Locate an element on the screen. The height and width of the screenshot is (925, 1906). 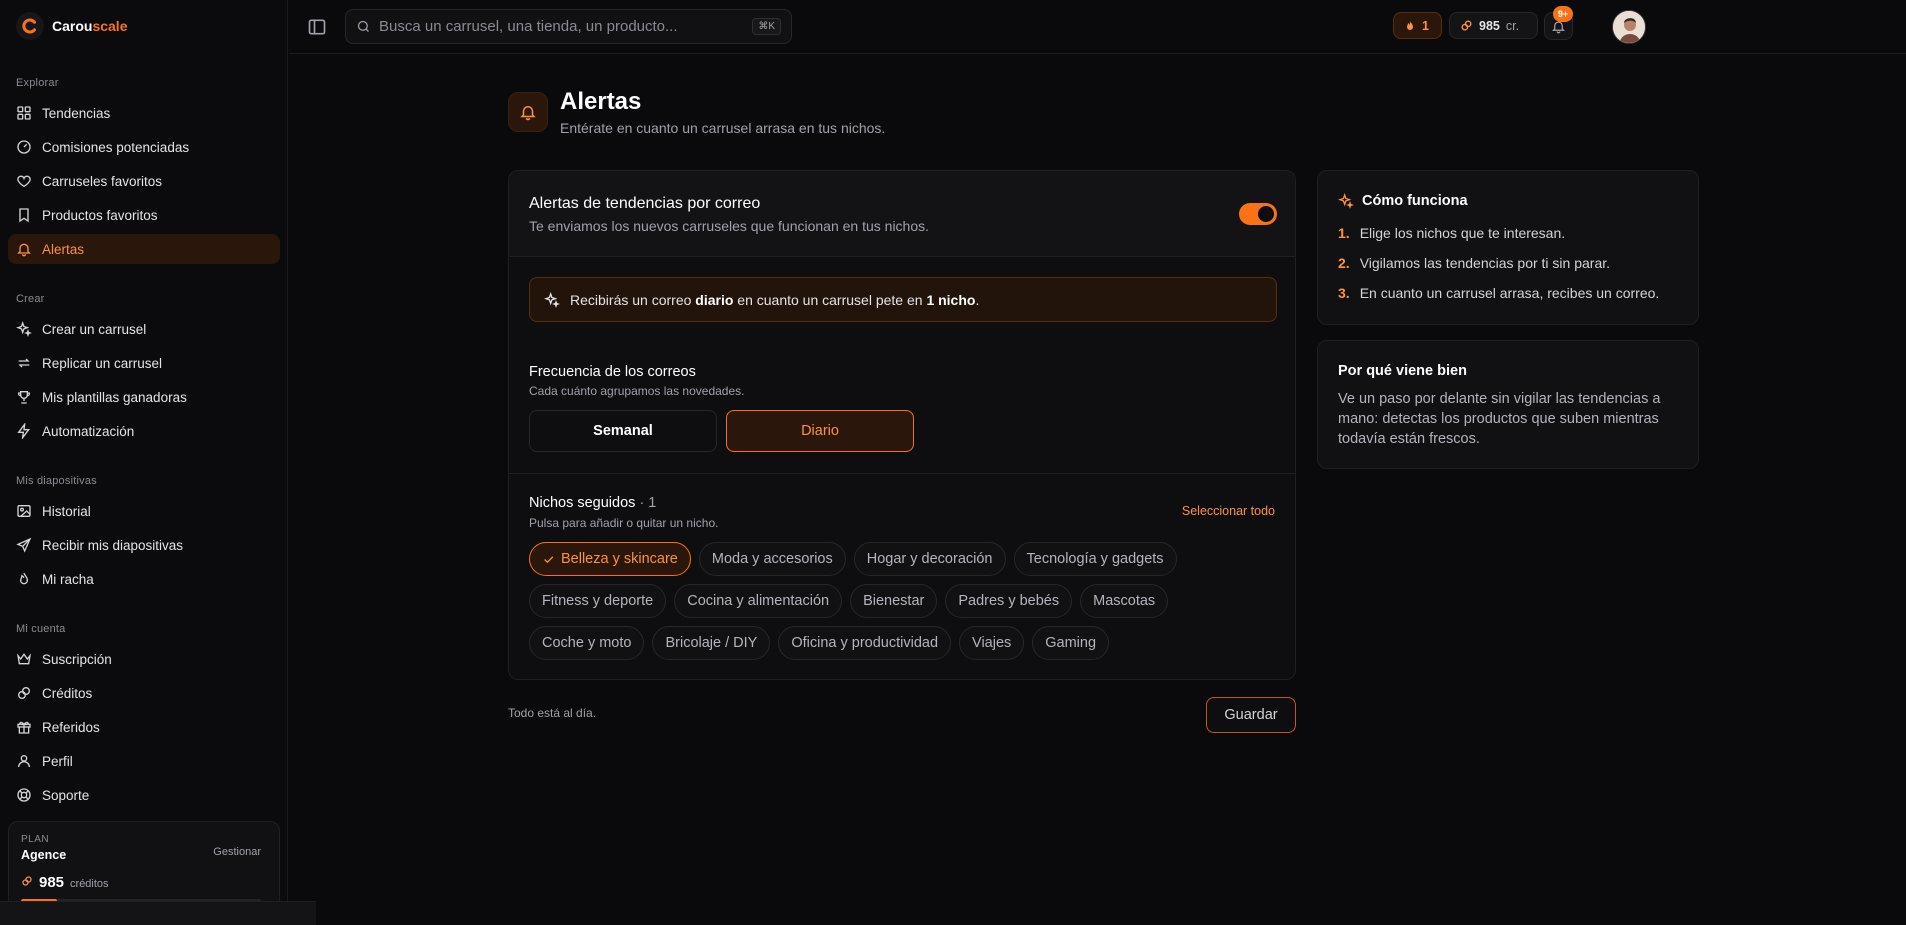
bell-icon is located at coordinates (24, 250).